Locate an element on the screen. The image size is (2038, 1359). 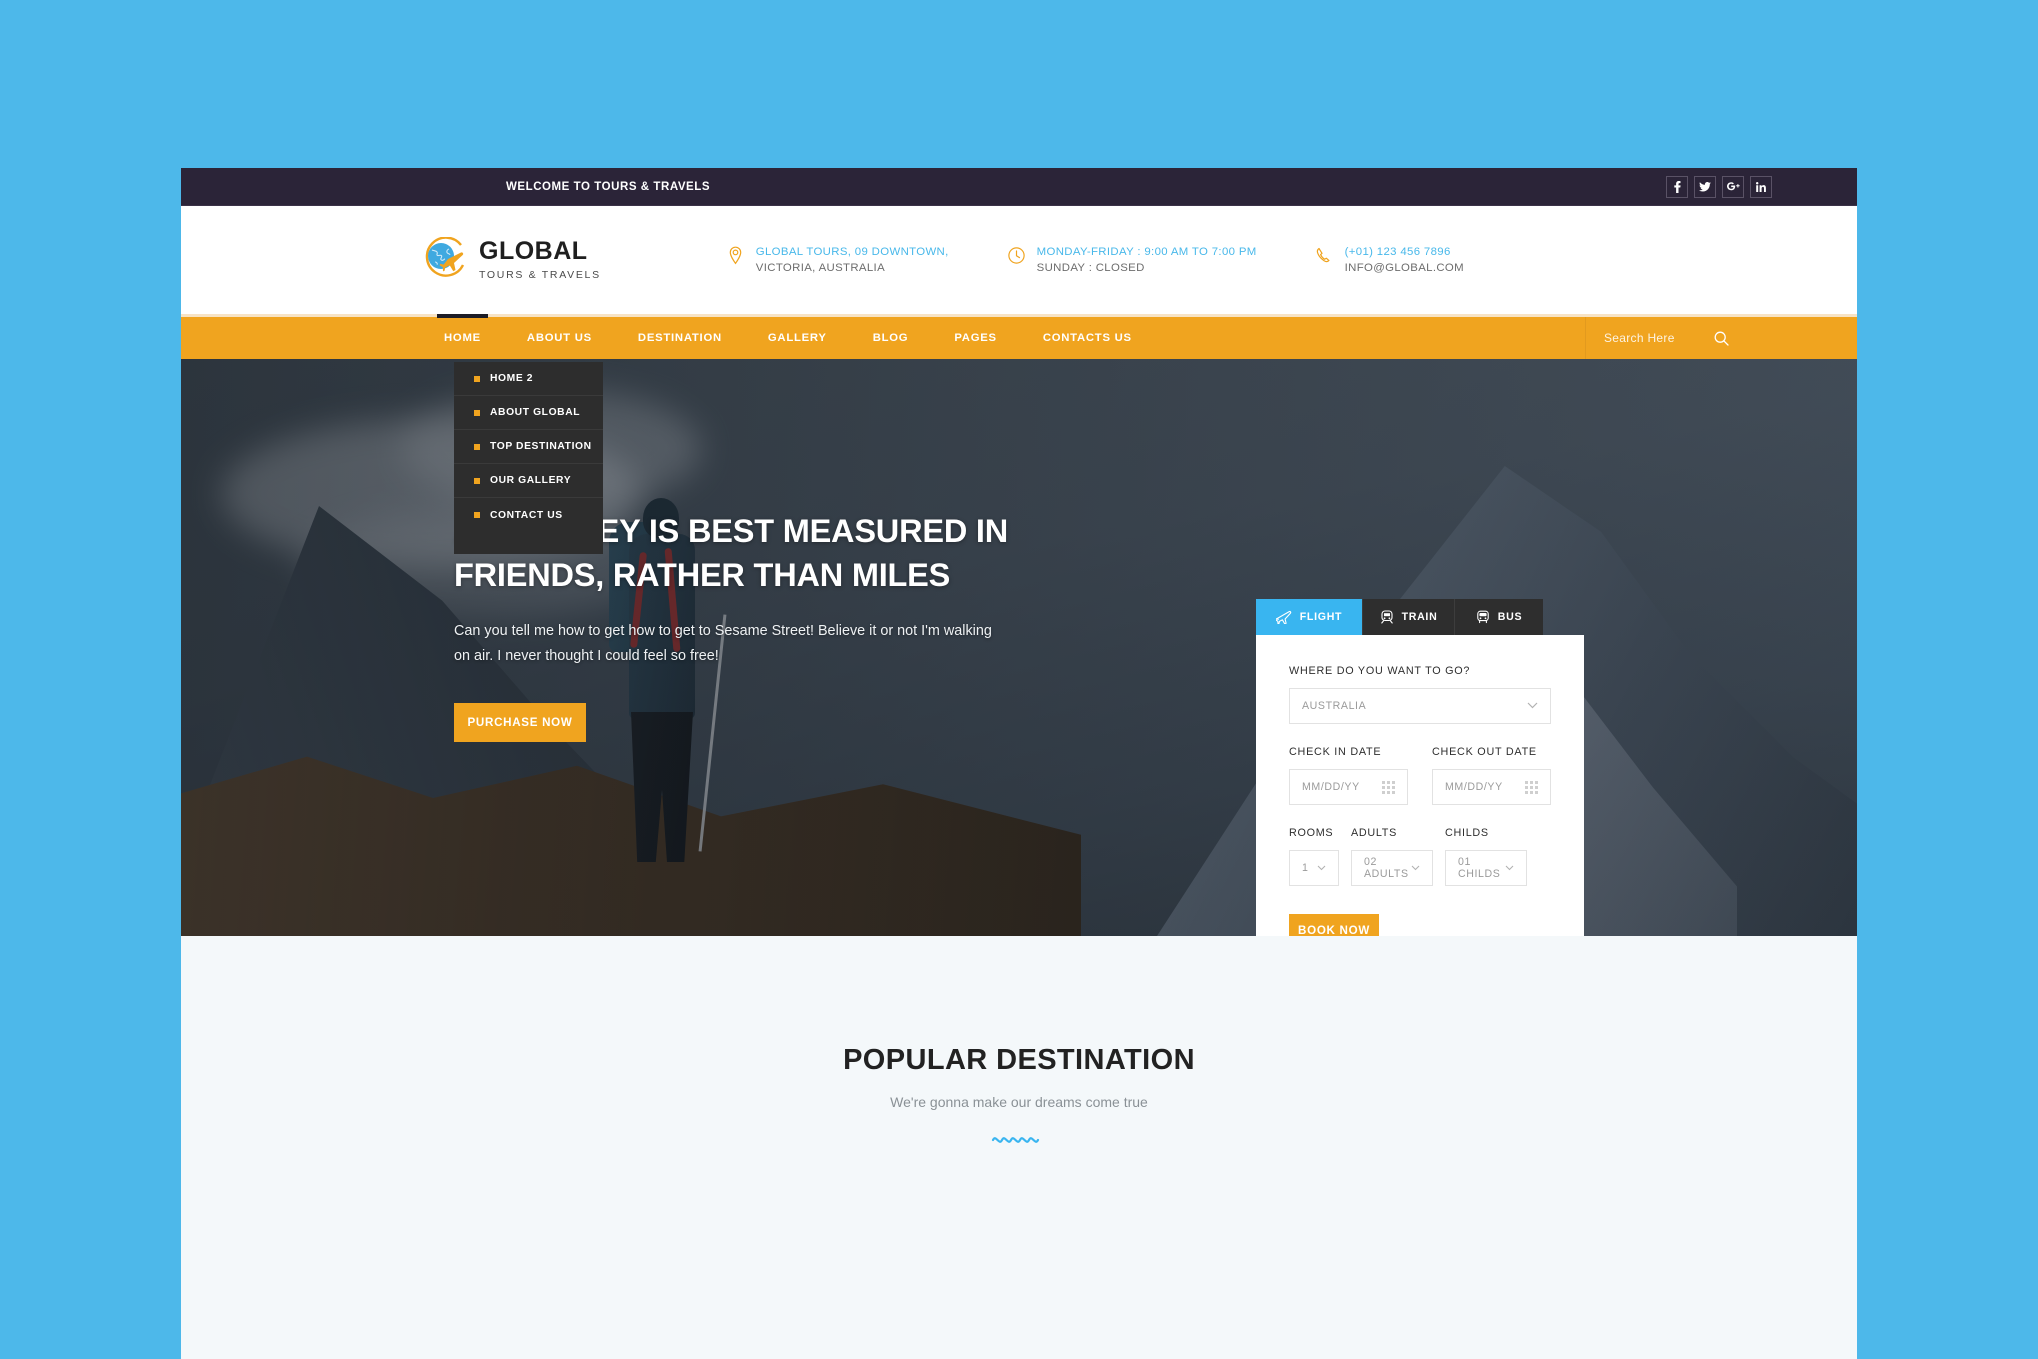
google-plus-icon is located at coordinates (1733, 186).